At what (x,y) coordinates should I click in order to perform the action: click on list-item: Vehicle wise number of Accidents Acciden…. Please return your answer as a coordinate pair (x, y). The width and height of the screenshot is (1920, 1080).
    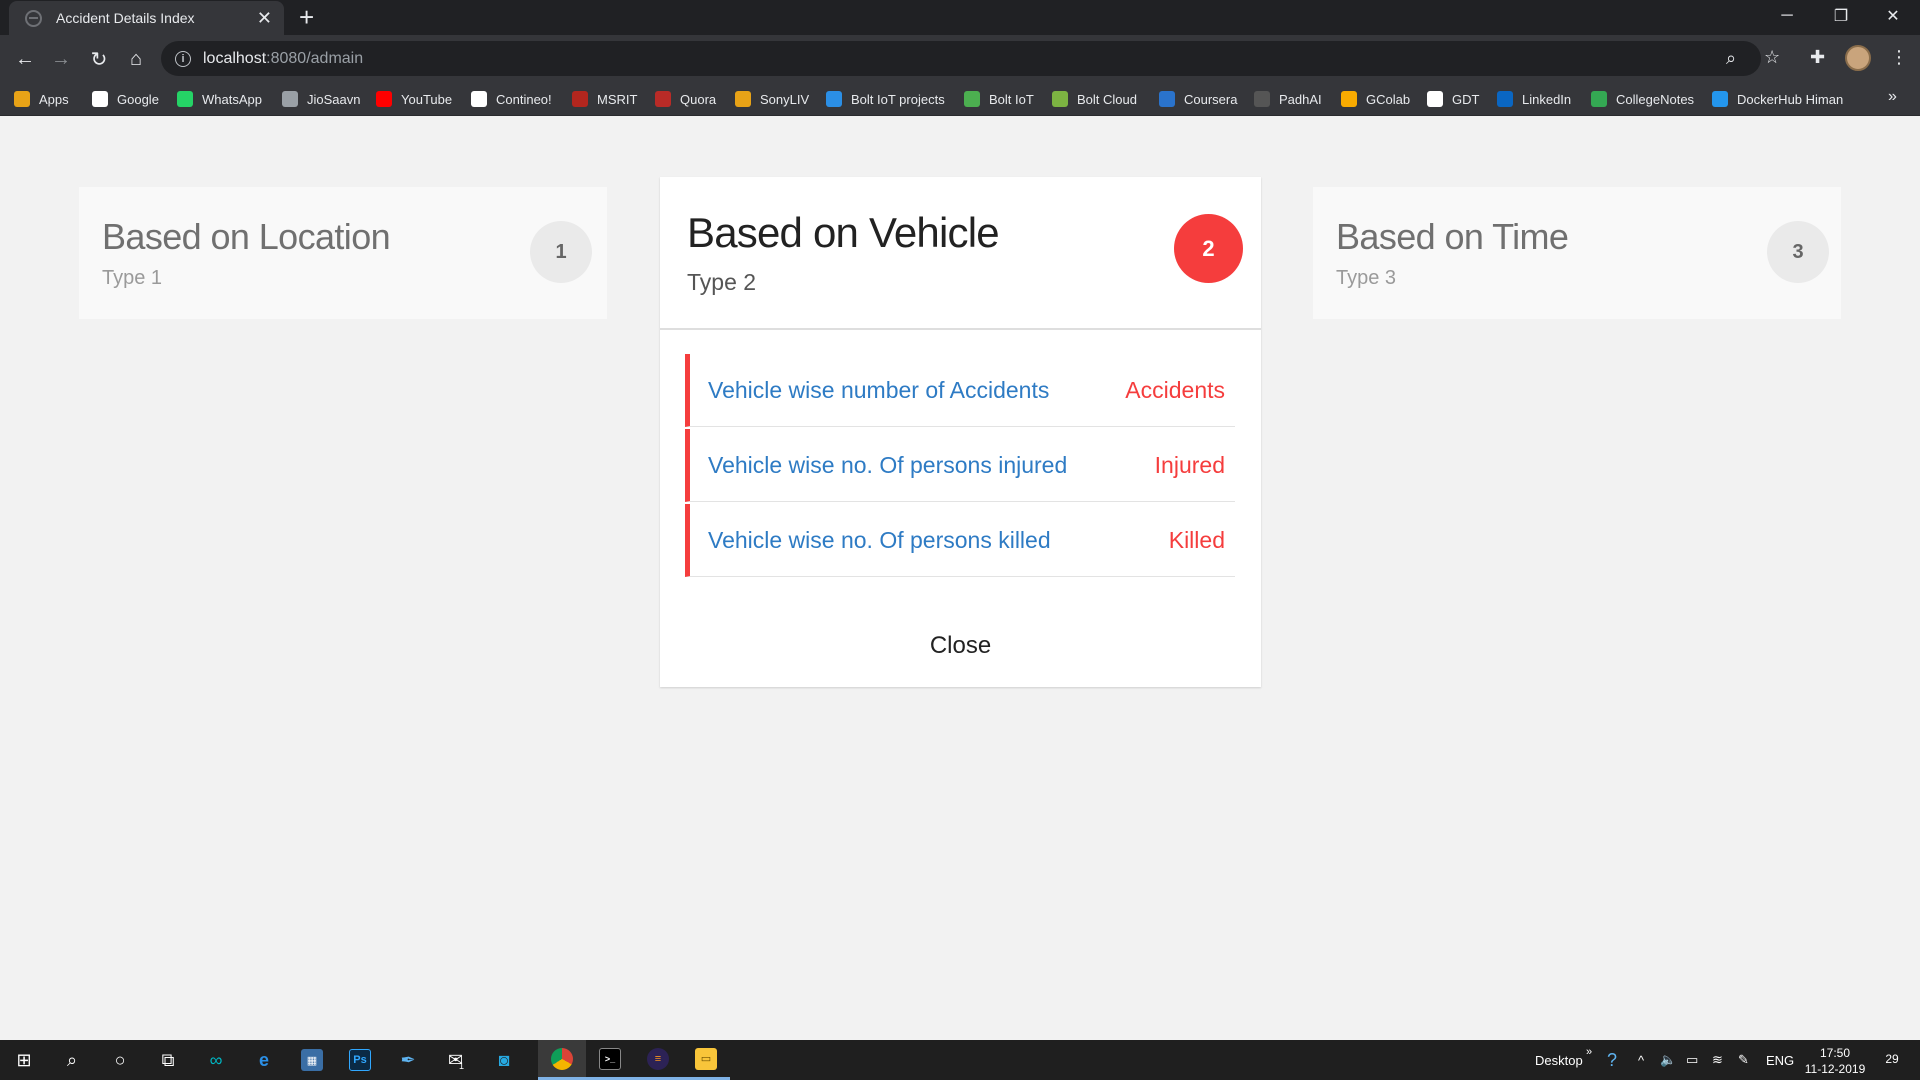
    Looking at the image, I should click on (960, 390).